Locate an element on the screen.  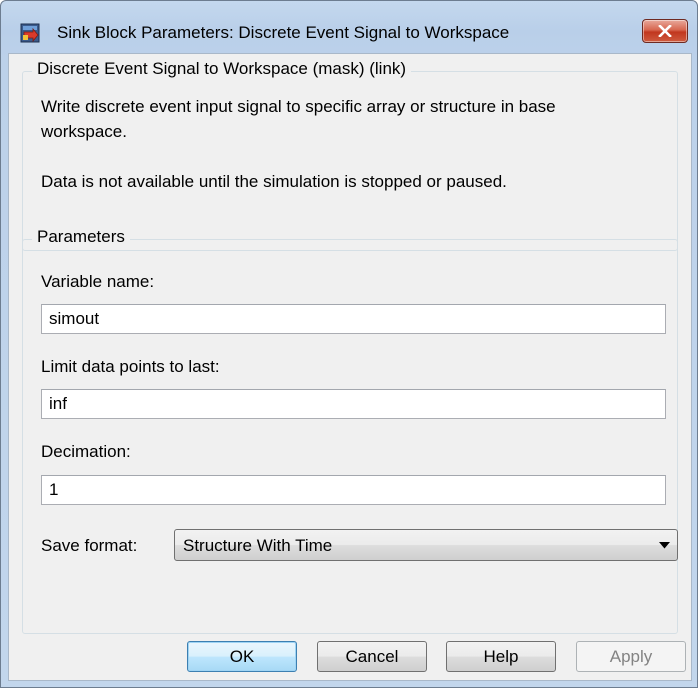
ok-button: OK is located at coordinates (242, 656).